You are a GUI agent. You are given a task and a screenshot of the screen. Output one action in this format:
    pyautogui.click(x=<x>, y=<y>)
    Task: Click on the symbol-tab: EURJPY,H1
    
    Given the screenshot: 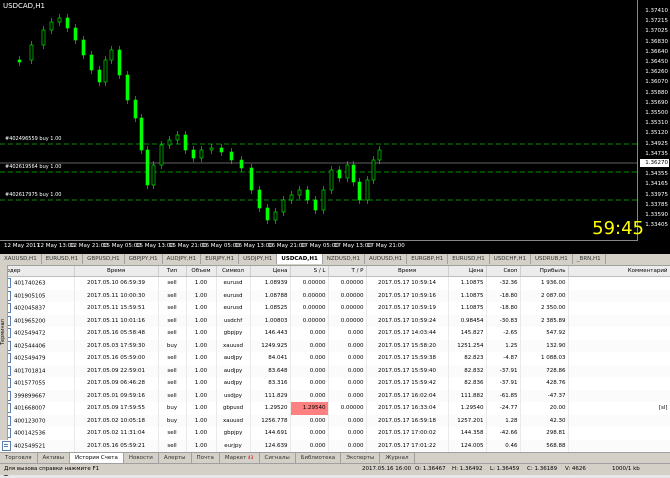 What is the action you would take?
    pyautogui.click(x=220, y=259)
    